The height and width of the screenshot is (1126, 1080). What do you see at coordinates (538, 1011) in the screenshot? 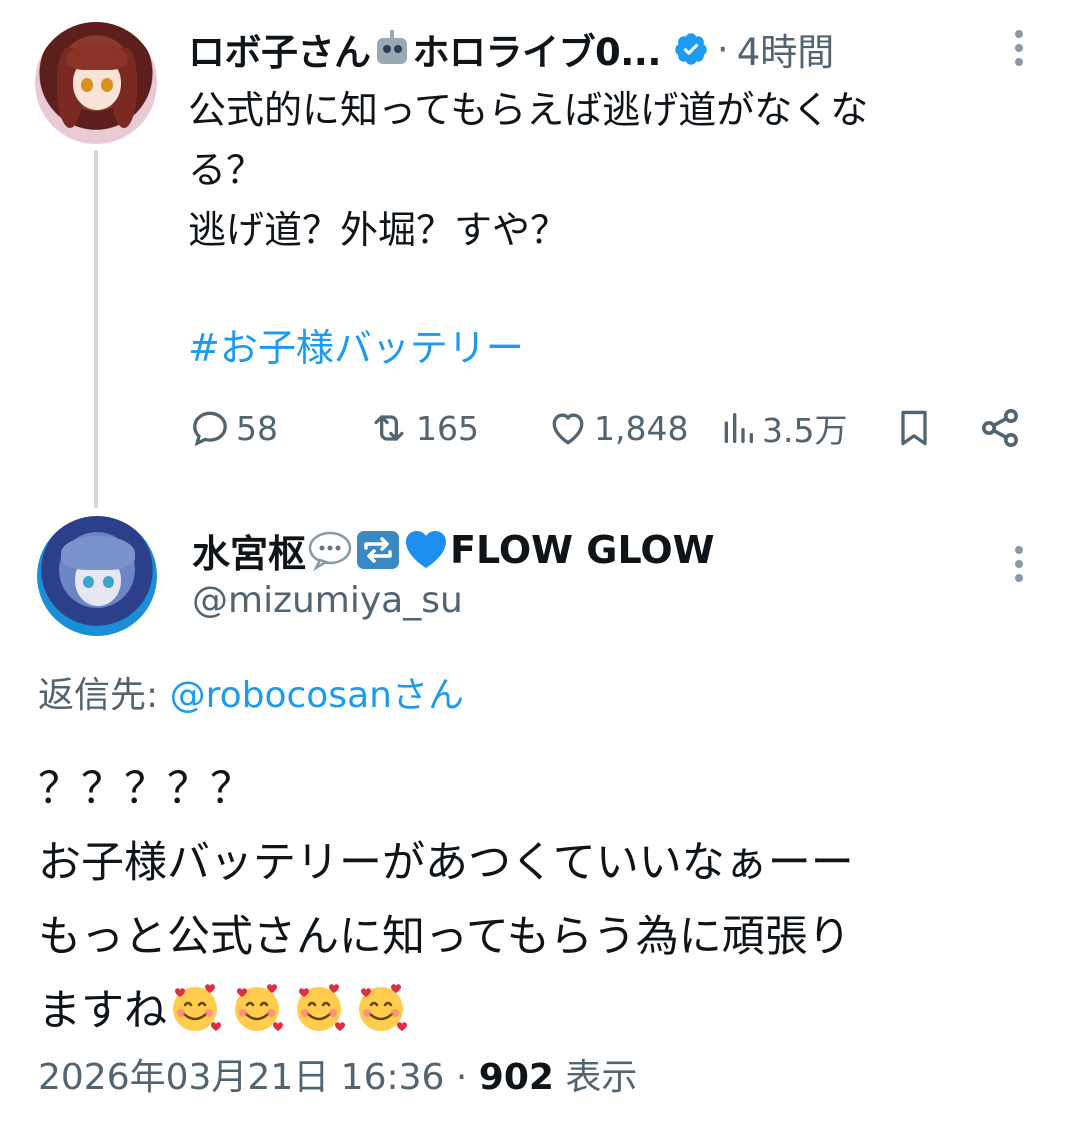
I see `reply-tweet-last-line: ますね` at bounding box center [538, 1011].